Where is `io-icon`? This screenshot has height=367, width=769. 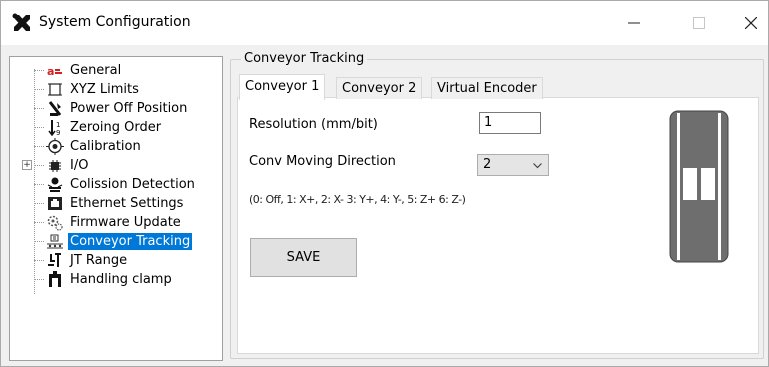 io-icon is located at coordinates (55, 166).